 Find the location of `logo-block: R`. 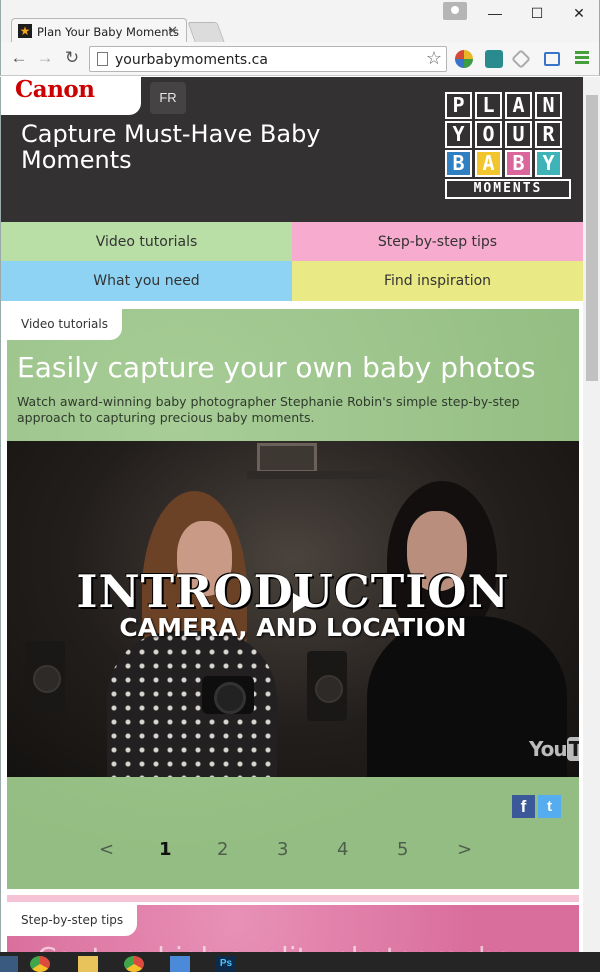

logo-block: R is located at coordinates (548, 134).